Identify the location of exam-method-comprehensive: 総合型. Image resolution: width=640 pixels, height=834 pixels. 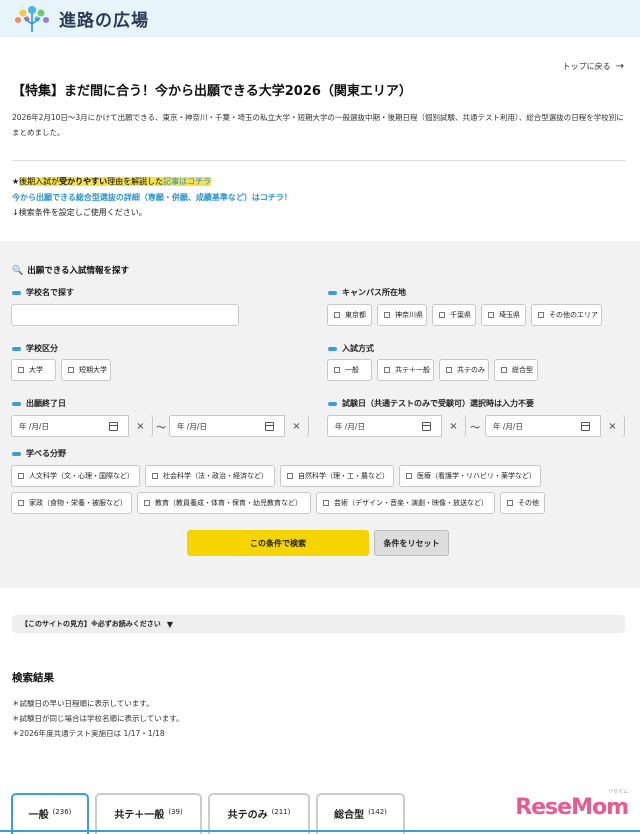
(516, 370).